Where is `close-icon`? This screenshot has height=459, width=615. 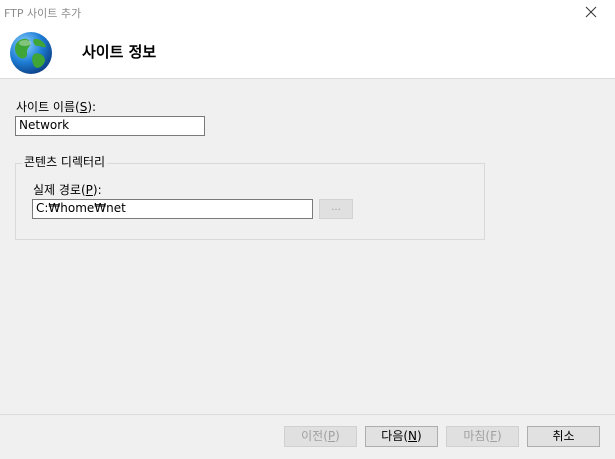
close-icon is located at coordinates (591, 12).